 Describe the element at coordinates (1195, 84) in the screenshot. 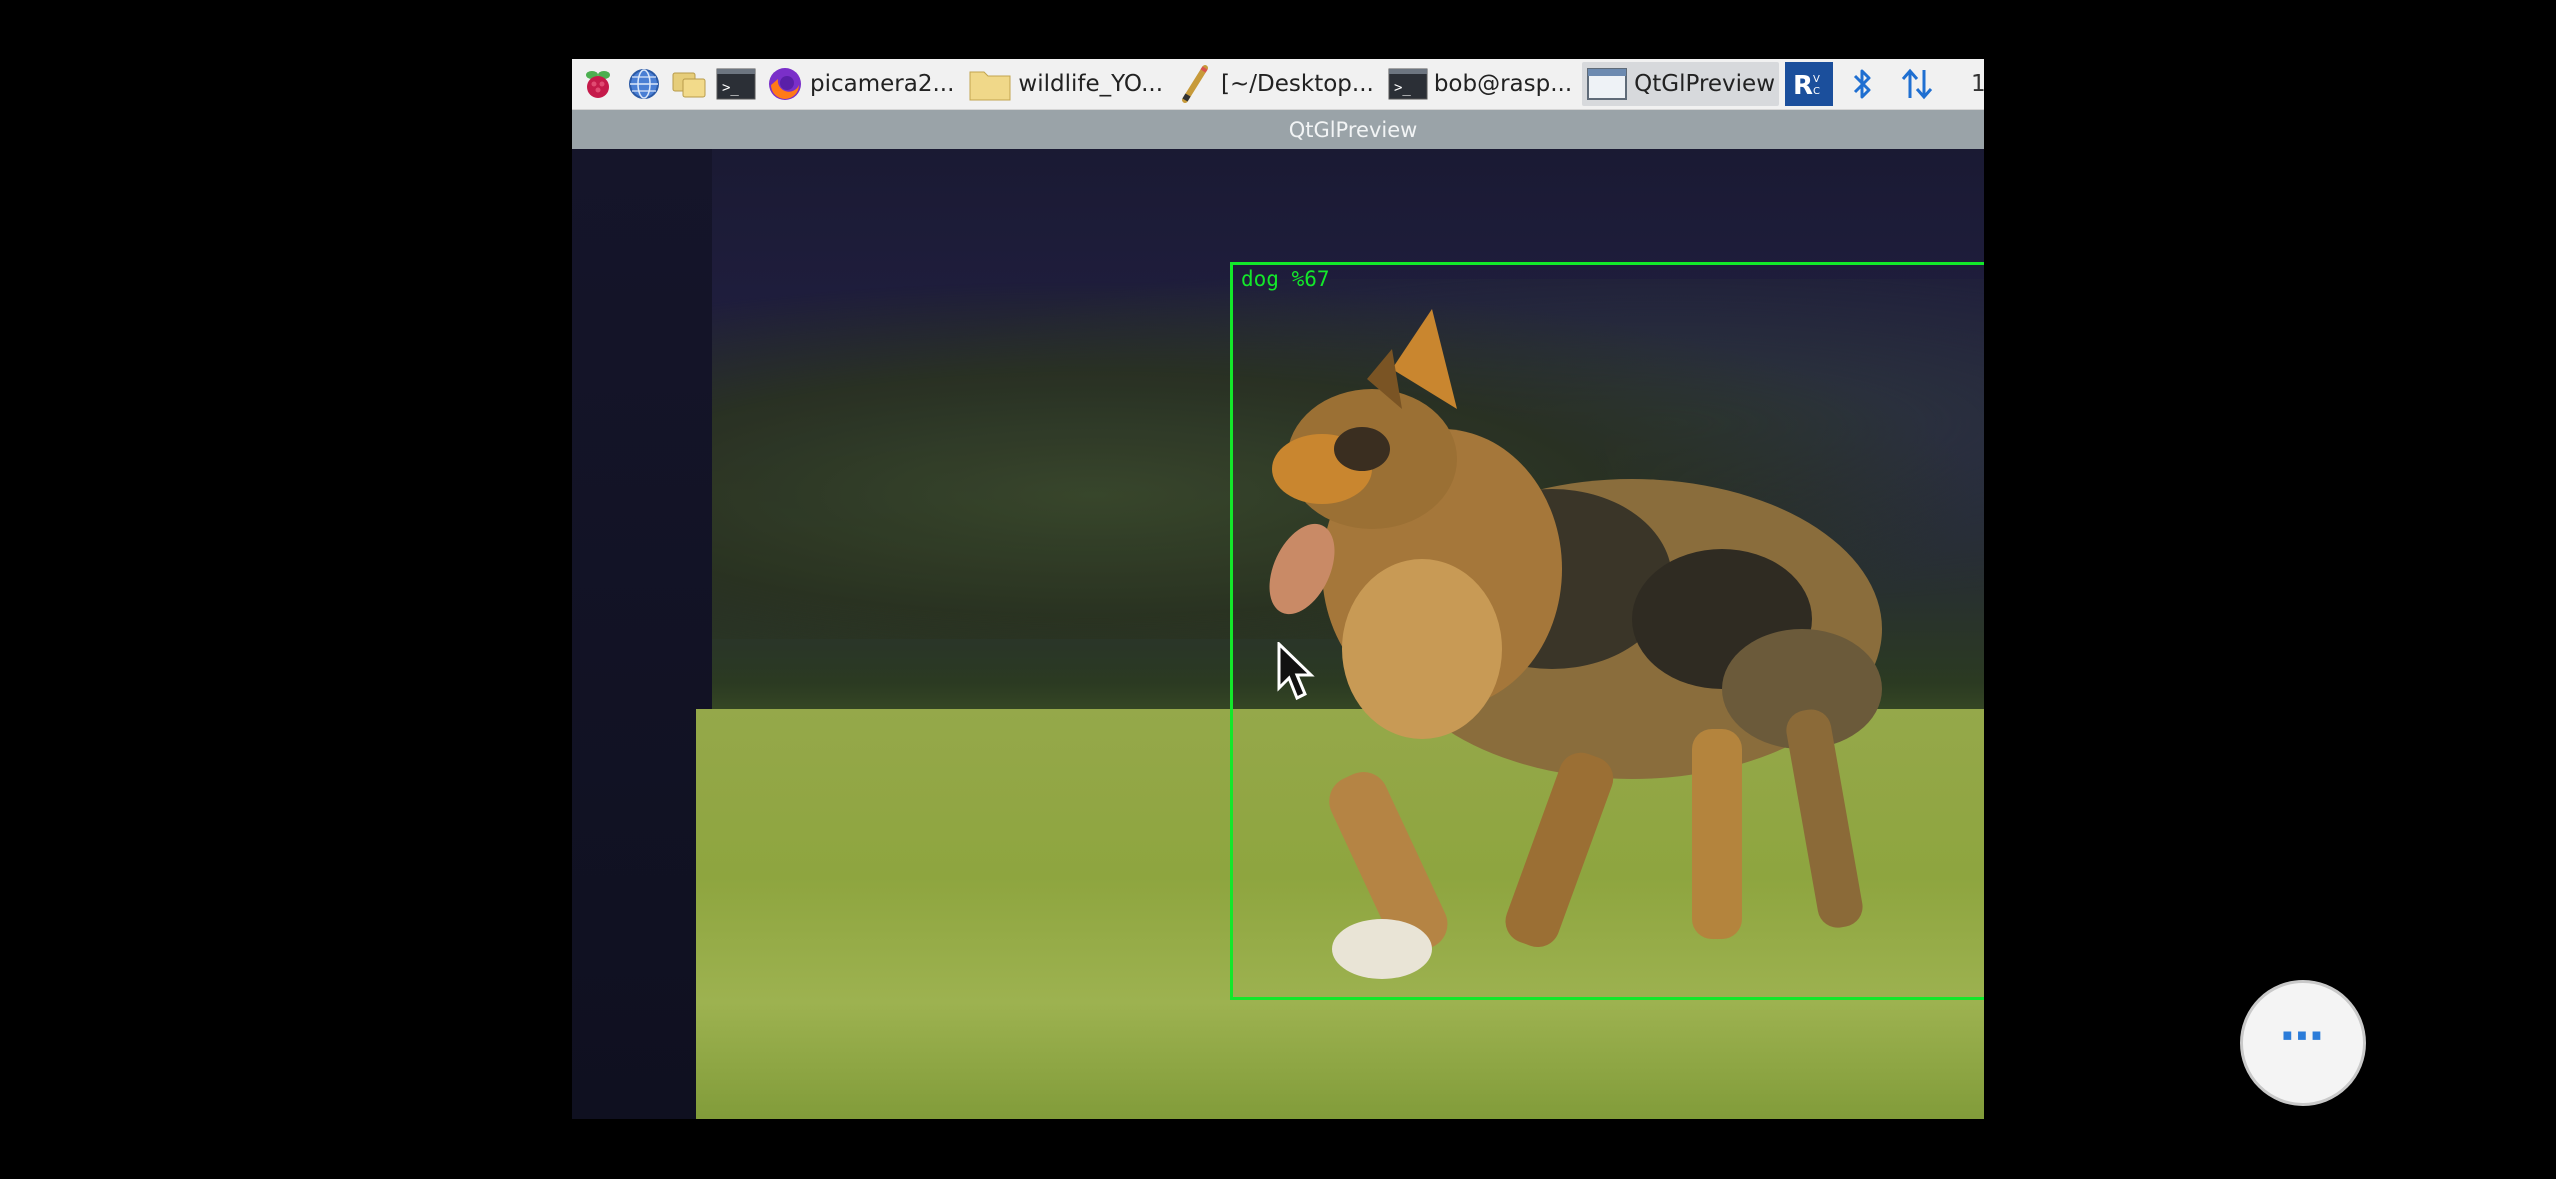

I see `text-editor-icon` at that location.